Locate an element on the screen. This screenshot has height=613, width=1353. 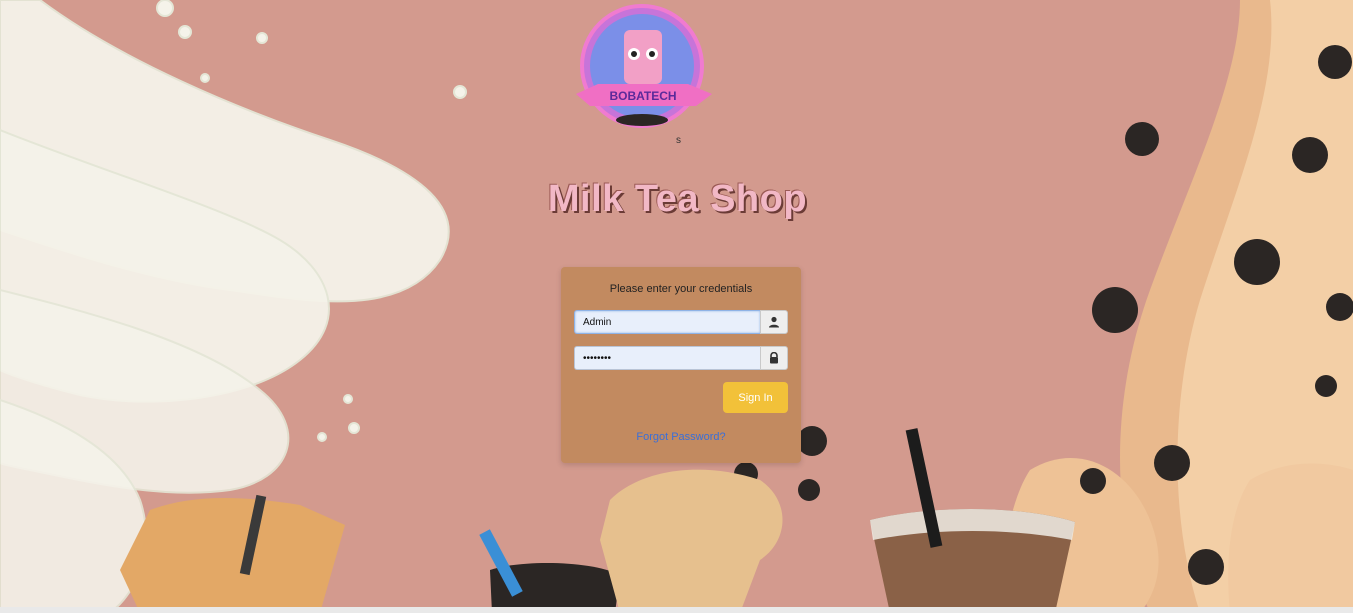
username-field-group is located at coordinates (681, 322).